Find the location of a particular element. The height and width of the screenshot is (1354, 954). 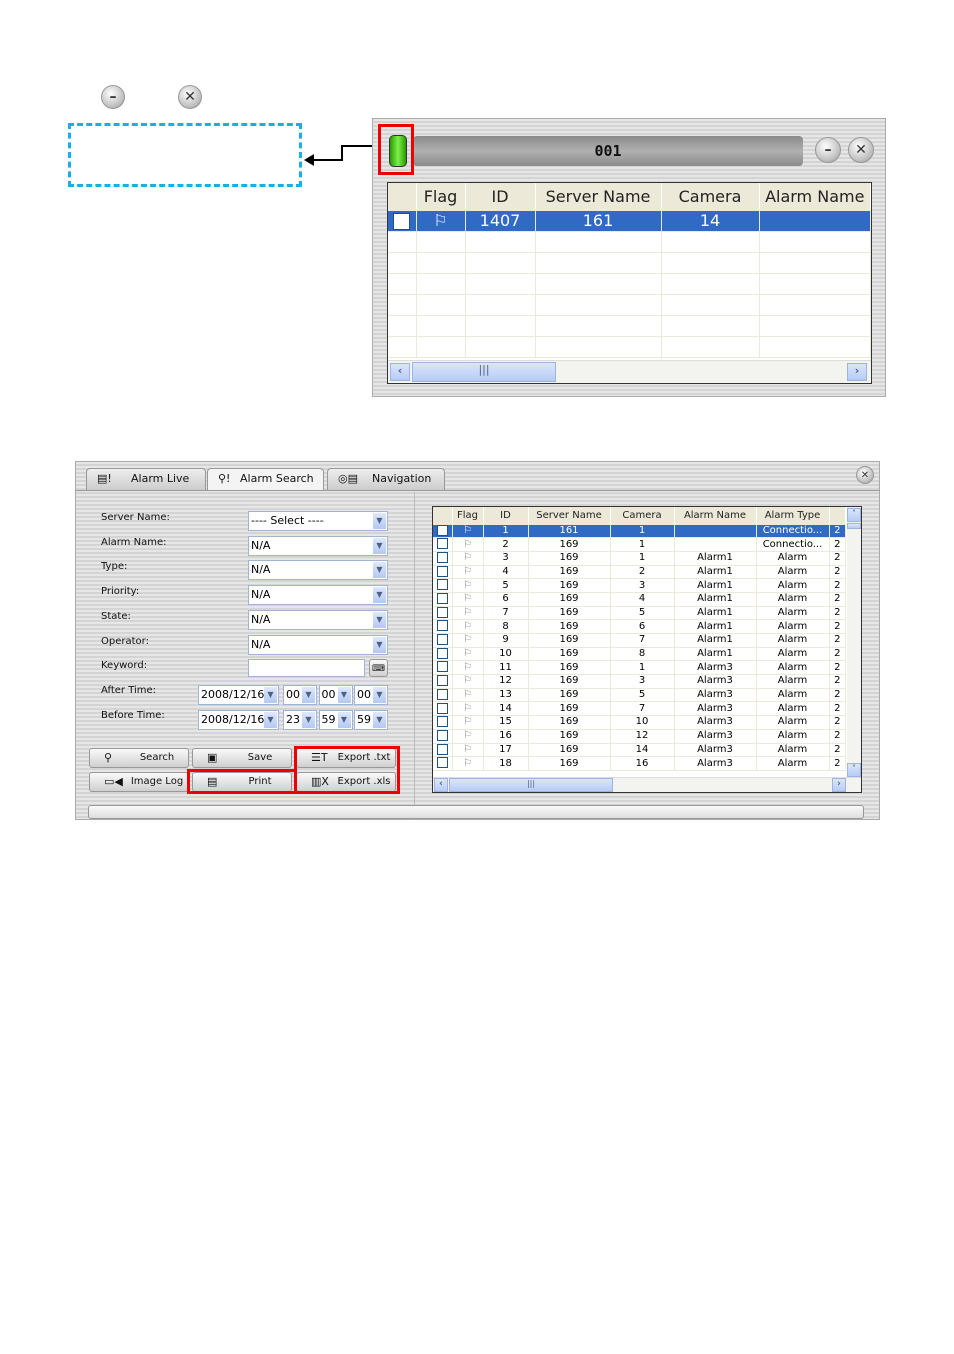

table-row: ⚐ 15 169 10 Alarm3 Alarm 2 is located at coordinates (639, 722).